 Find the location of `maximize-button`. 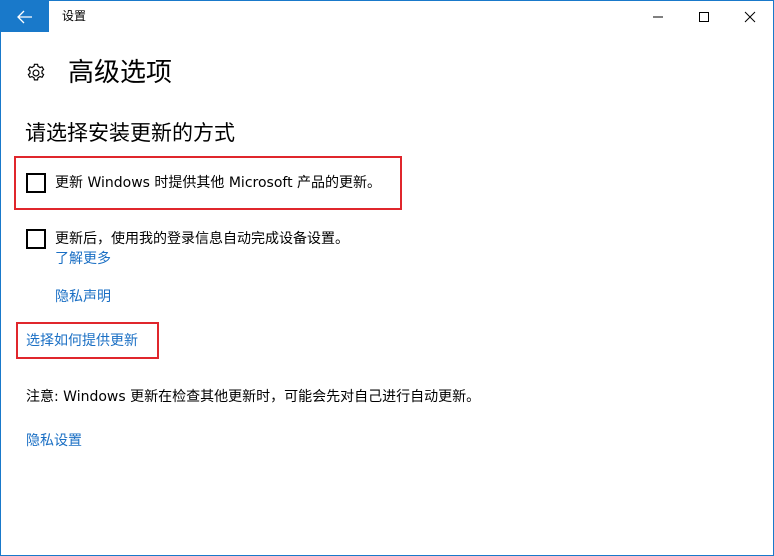

maximize-button is located at coordinates (704, 16).